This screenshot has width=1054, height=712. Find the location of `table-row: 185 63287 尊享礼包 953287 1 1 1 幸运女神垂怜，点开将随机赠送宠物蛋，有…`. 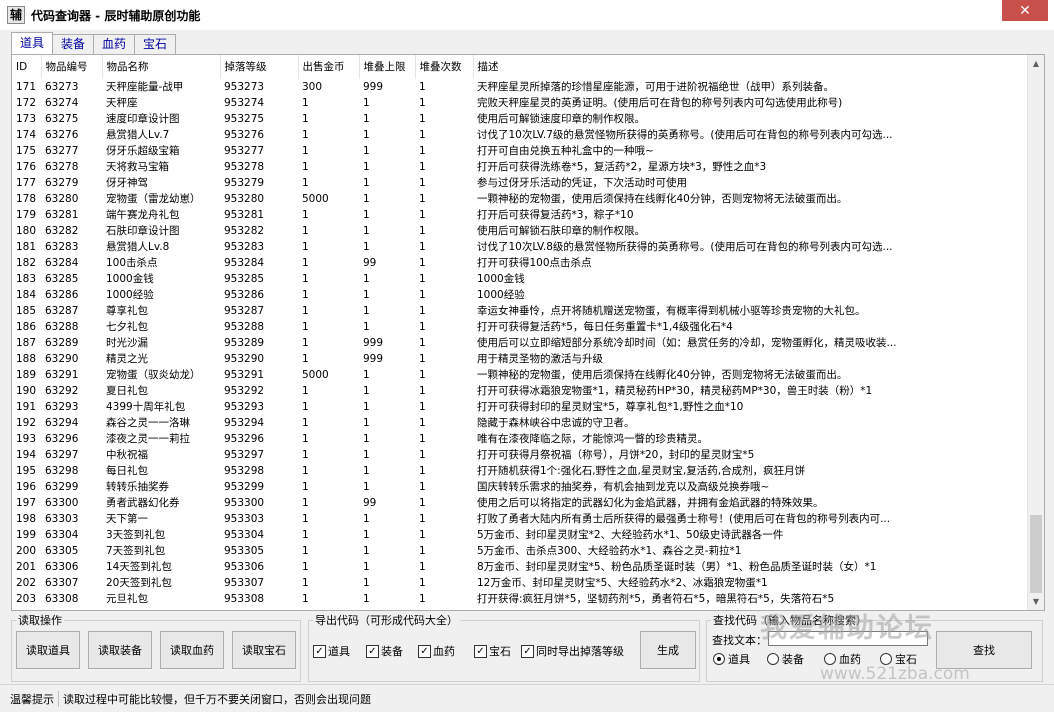

table-row: 185 63287 尊享礼包 953287 1 1 1 幸运女神垂怜，点开将随机赠送宠物蛋，有… is located at coordinates (520, 311).